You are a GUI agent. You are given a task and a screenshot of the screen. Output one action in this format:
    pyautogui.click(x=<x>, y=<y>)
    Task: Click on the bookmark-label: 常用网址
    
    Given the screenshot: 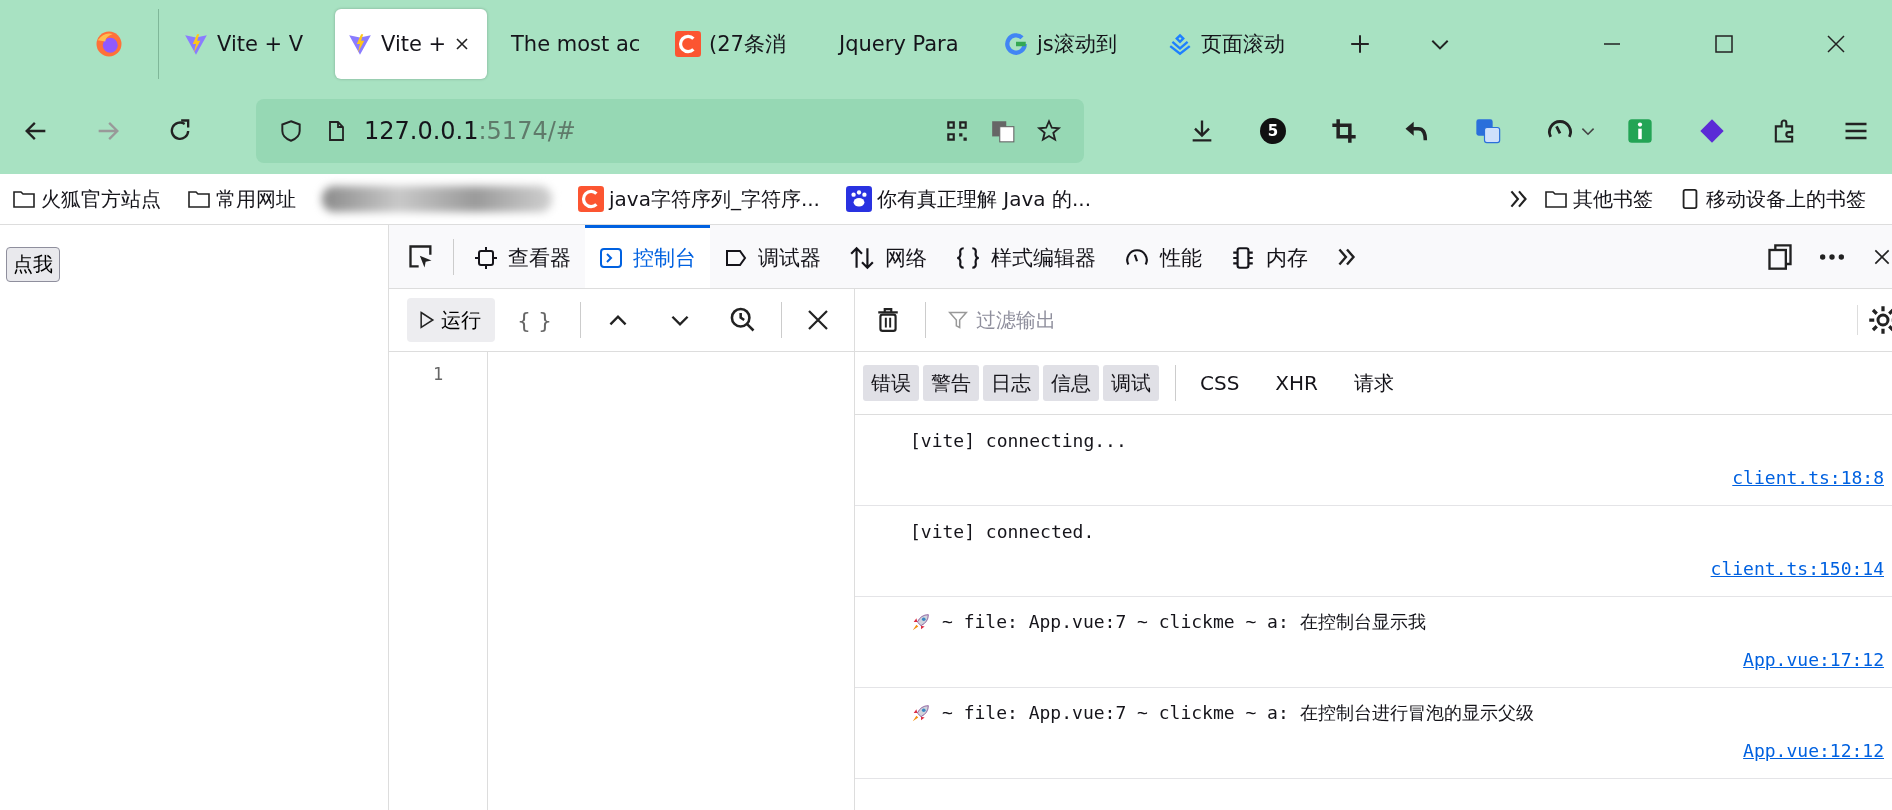 What is the action you would take?
    pyautogui.click(x=256, y=199)
    